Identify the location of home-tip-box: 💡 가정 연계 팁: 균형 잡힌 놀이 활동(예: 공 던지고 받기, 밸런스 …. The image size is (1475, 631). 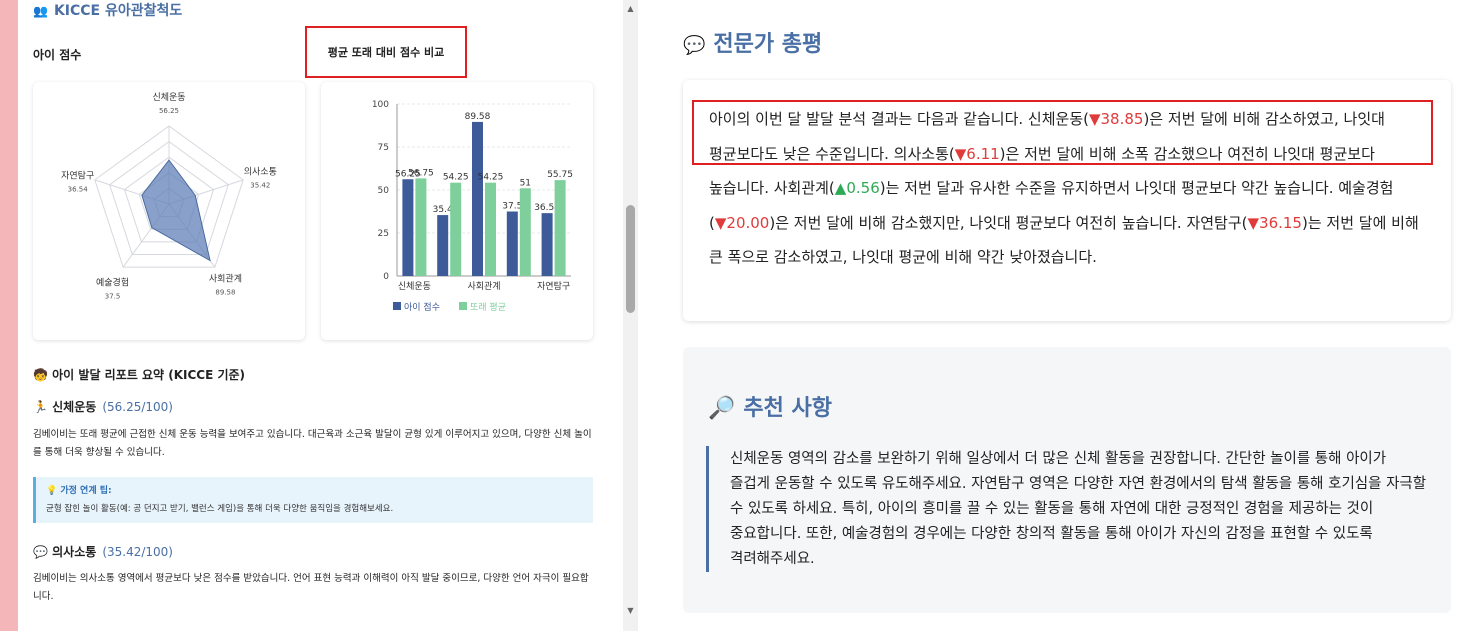
(313, 500).